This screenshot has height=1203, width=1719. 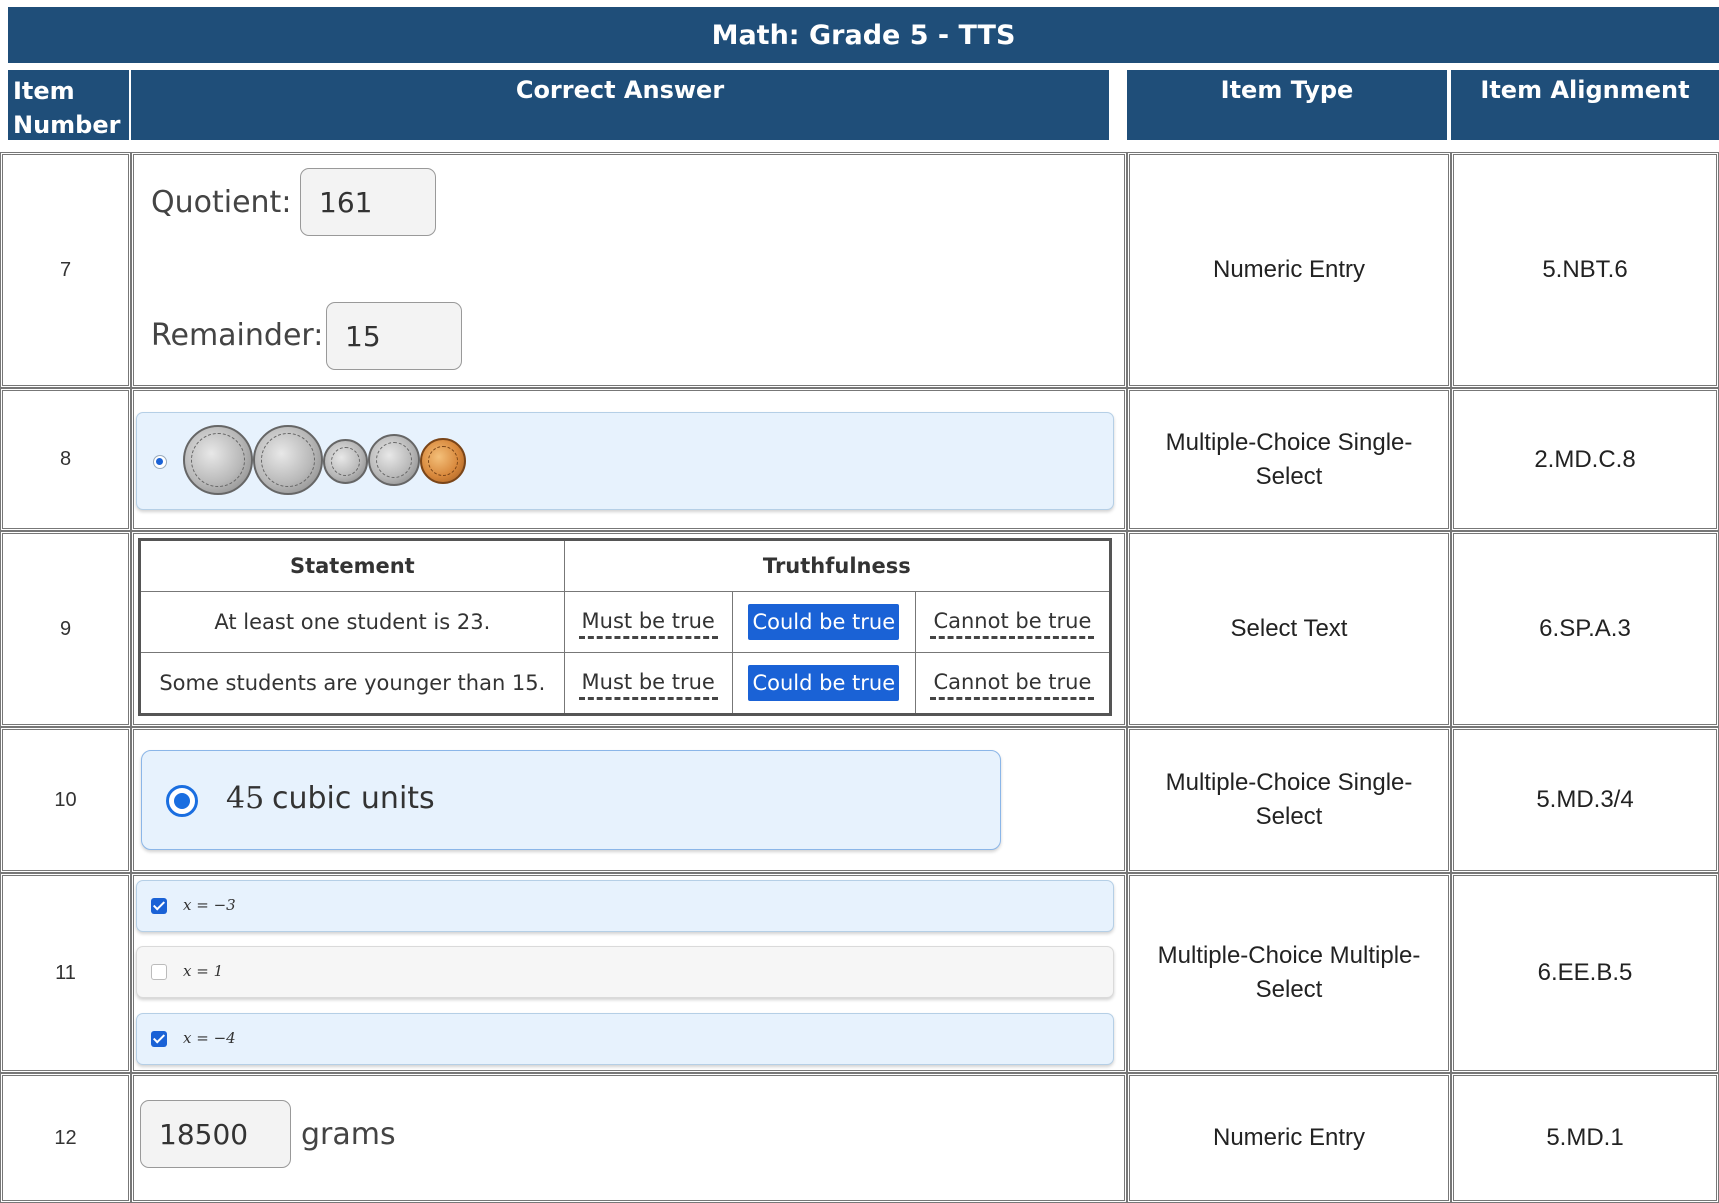 I want to click on volume-choice: 45 cubic units, so click(x=571, y=800).